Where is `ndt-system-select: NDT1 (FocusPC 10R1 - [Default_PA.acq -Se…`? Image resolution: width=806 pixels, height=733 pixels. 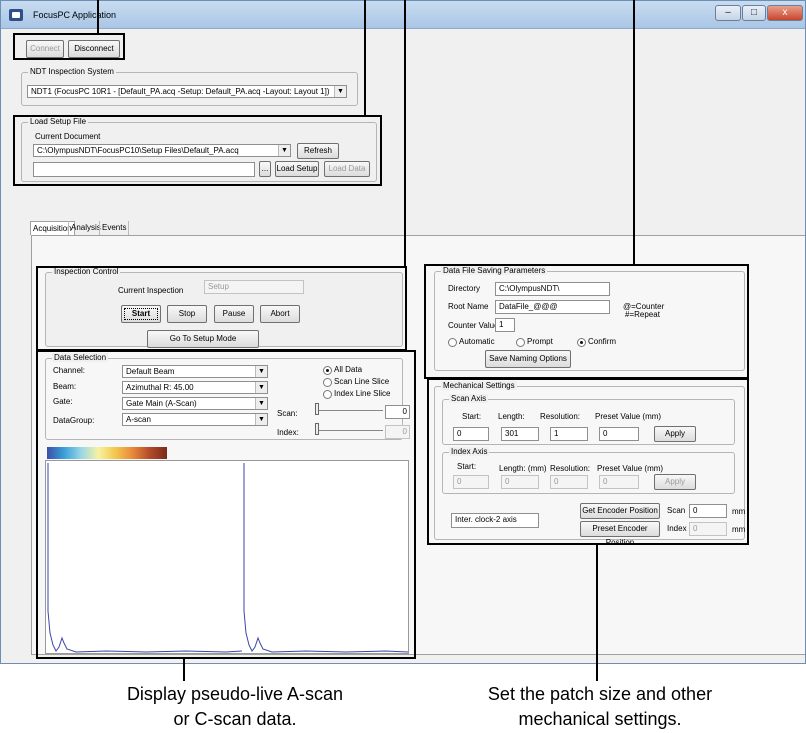
ndt-system-select: NDT1 (FocusPC 10R1 - [Default_PA.acq -Se… is located at coordinates (187, 91).